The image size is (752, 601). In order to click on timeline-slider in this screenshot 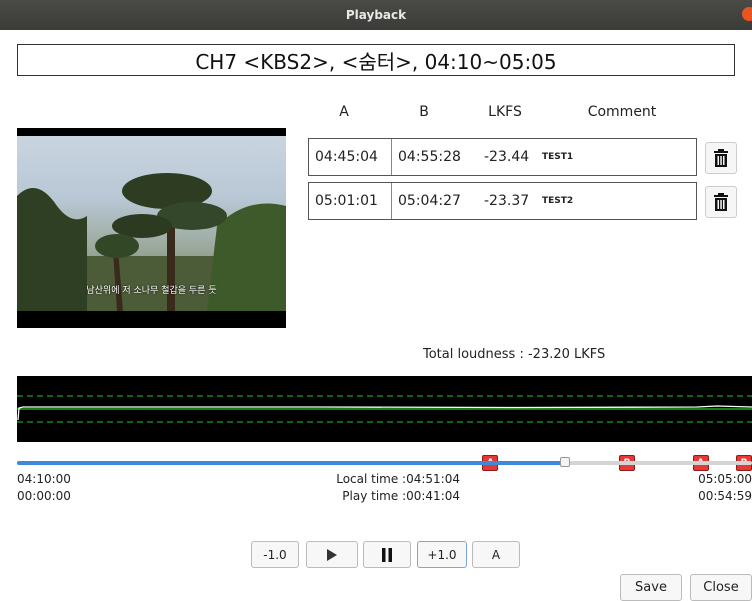, I will do `click(384, 462)`.